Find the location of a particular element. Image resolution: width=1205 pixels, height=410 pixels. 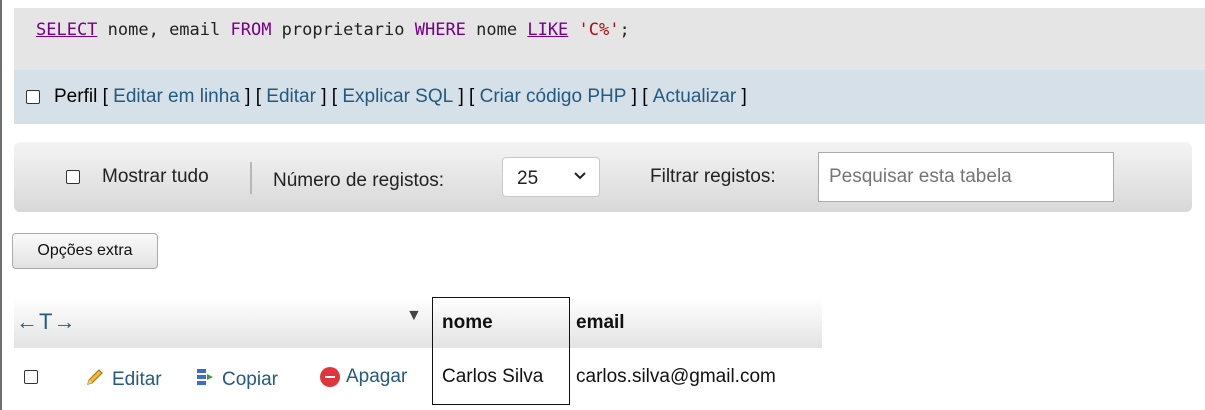

column-header-email: email is located at coordinates (600, 323).